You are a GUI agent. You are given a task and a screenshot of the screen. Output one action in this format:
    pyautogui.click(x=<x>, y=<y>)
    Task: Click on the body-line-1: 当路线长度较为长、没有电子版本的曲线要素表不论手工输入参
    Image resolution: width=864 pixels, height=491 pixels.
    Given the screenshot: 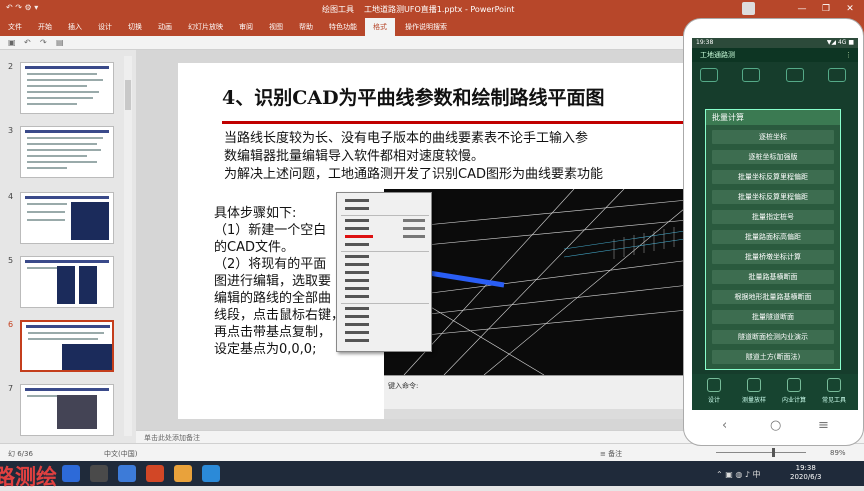 What is the action you would take?
    pyautogui.click(x=406, y=139)
    